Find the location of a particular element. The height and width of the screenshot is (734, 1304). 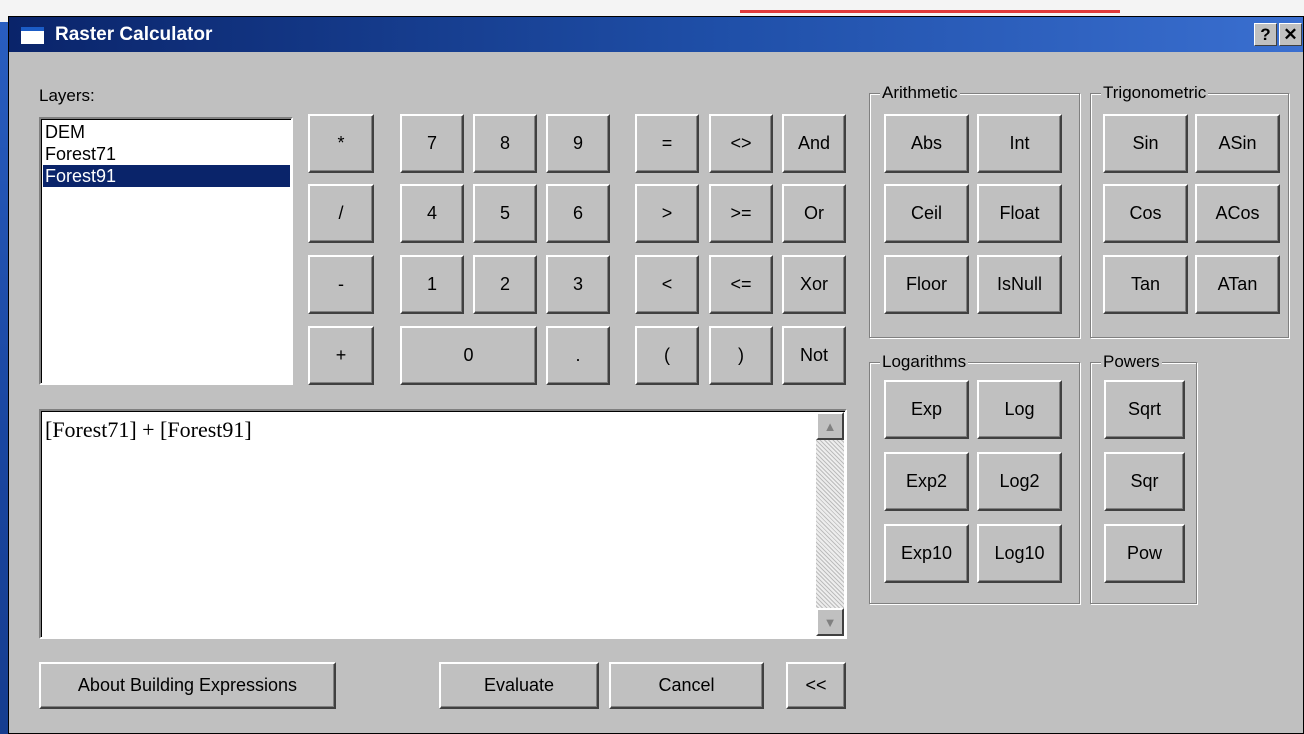

minus-button: - is located at coordinates (341, 284).